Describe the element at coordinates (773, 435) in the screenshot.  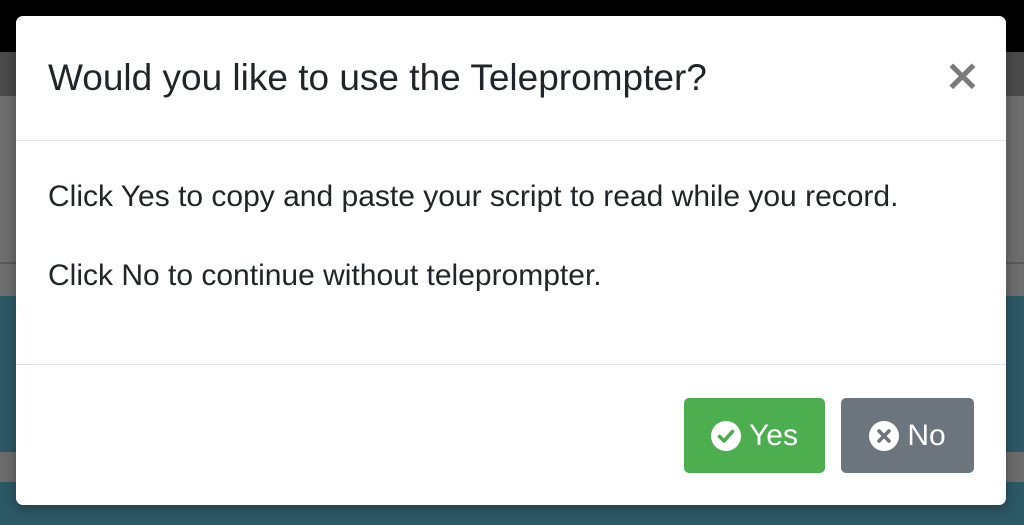
I see `yes-button-label: Yes` at that location.